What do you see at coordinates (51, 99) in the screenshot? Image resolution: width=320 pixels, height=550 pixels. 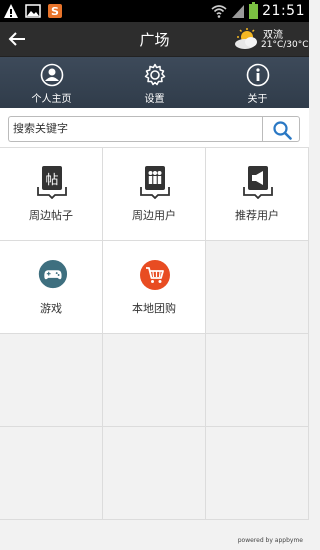 I see `nav-label-profile: 个人主页` at bounding box center [51, 99].